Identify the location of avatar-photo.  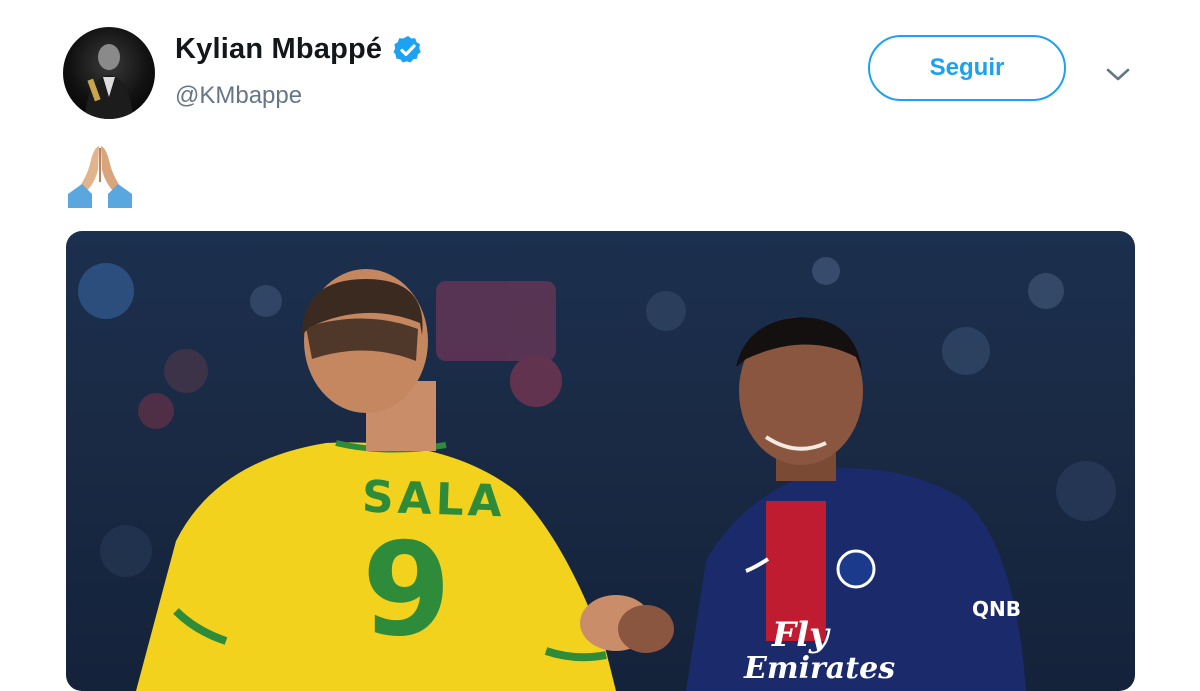
(109, 81).